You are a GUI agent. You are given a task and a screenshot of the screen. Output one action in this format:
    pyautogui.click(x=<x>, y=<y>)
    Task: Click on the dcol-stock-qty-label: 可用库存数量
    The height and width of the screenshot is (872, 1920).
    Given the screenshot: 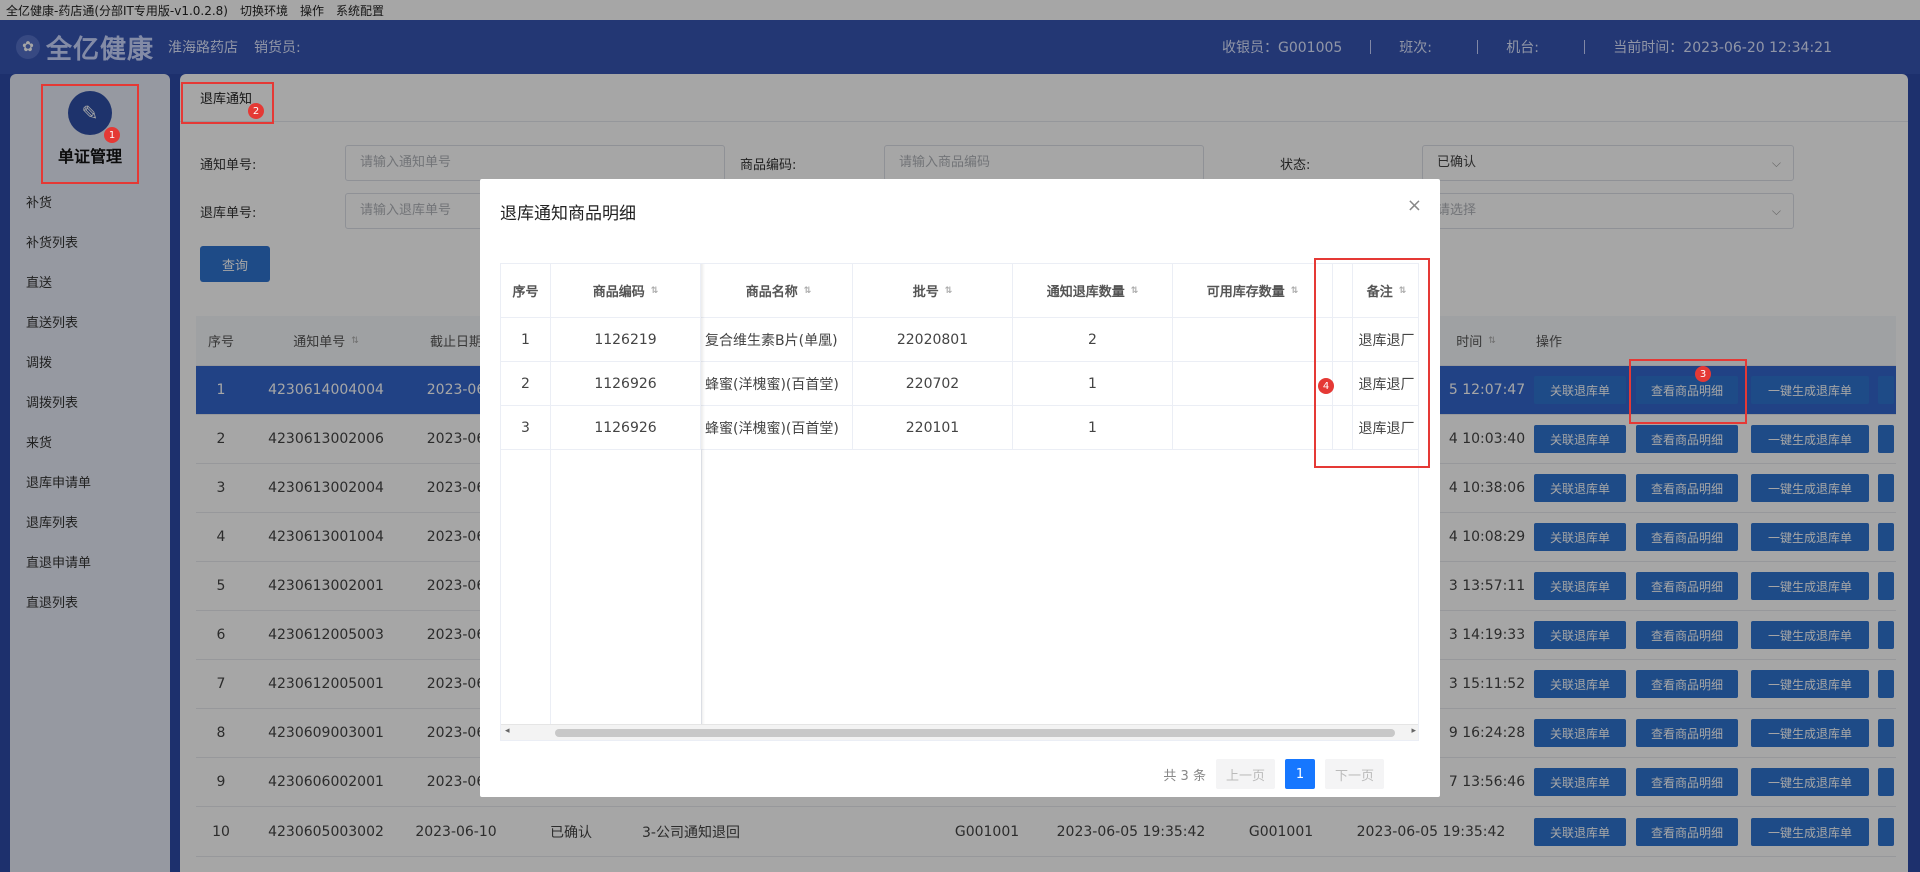 What is the action you would take?
    pyautogui.click(x=1245, y=292)
    